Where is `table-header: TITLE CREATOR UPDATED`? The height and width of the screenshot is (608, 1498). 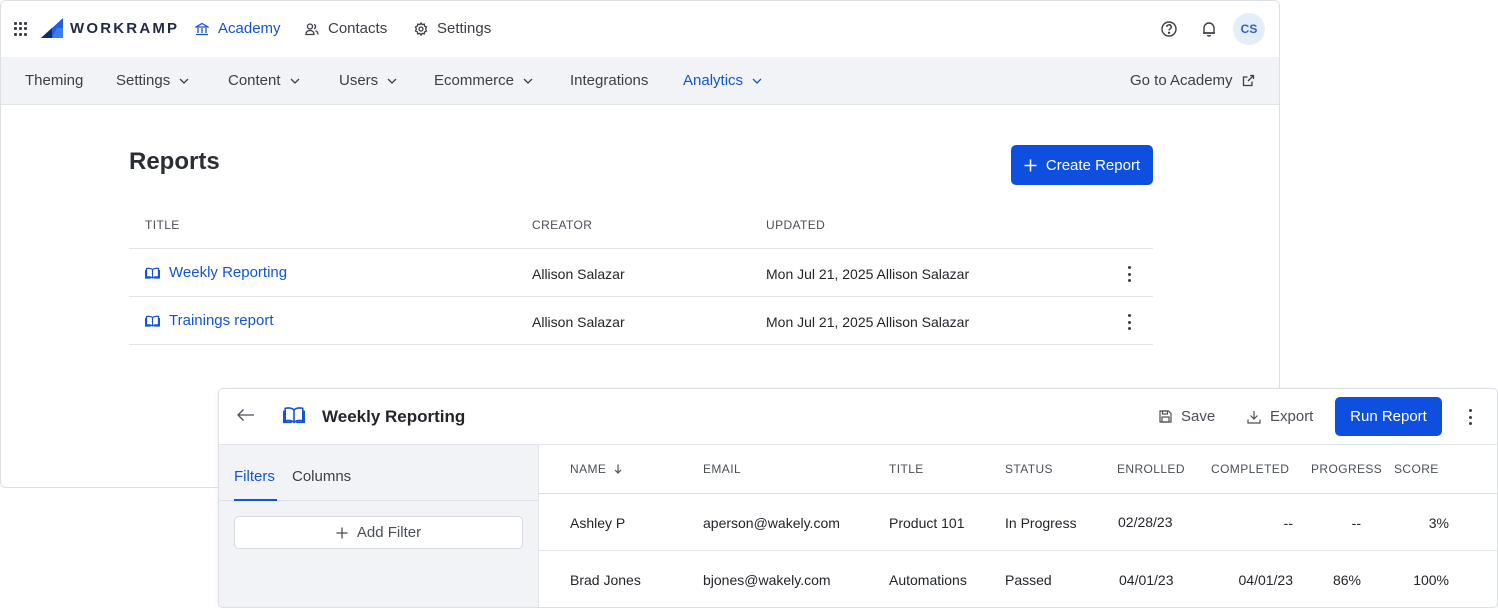 table-header: TITLE CREATOR UPDATED is located at coordinates (641, 225).